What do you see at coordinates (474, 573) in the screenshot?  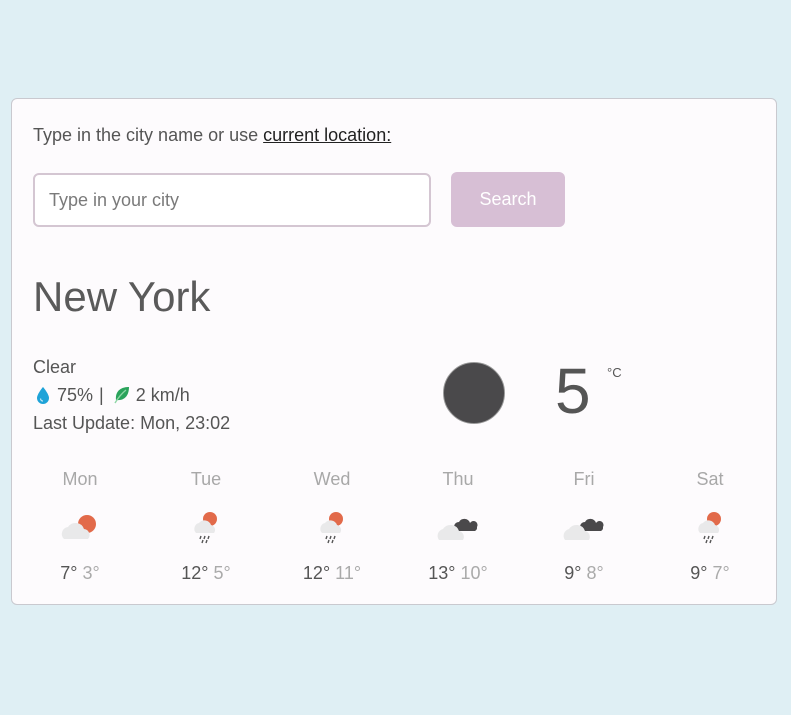 I see `forecast-low: 10°` at bounding box center [474, 573].